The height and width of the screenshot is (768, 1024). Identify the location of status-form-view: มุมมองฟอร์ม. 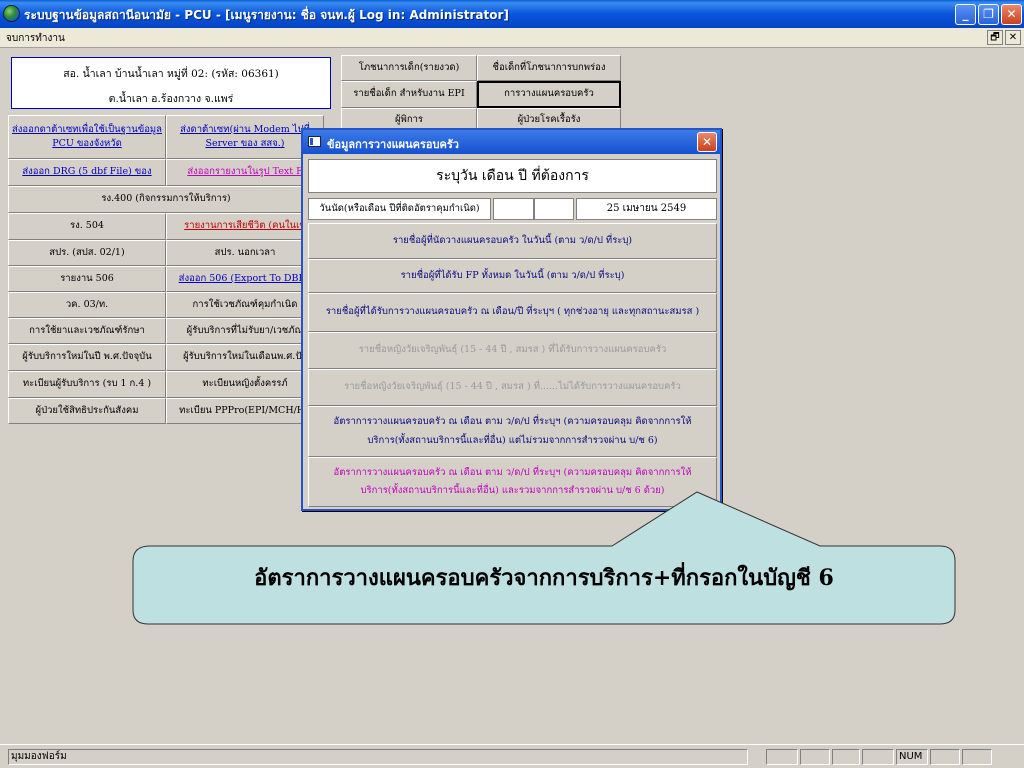
(378, 757).